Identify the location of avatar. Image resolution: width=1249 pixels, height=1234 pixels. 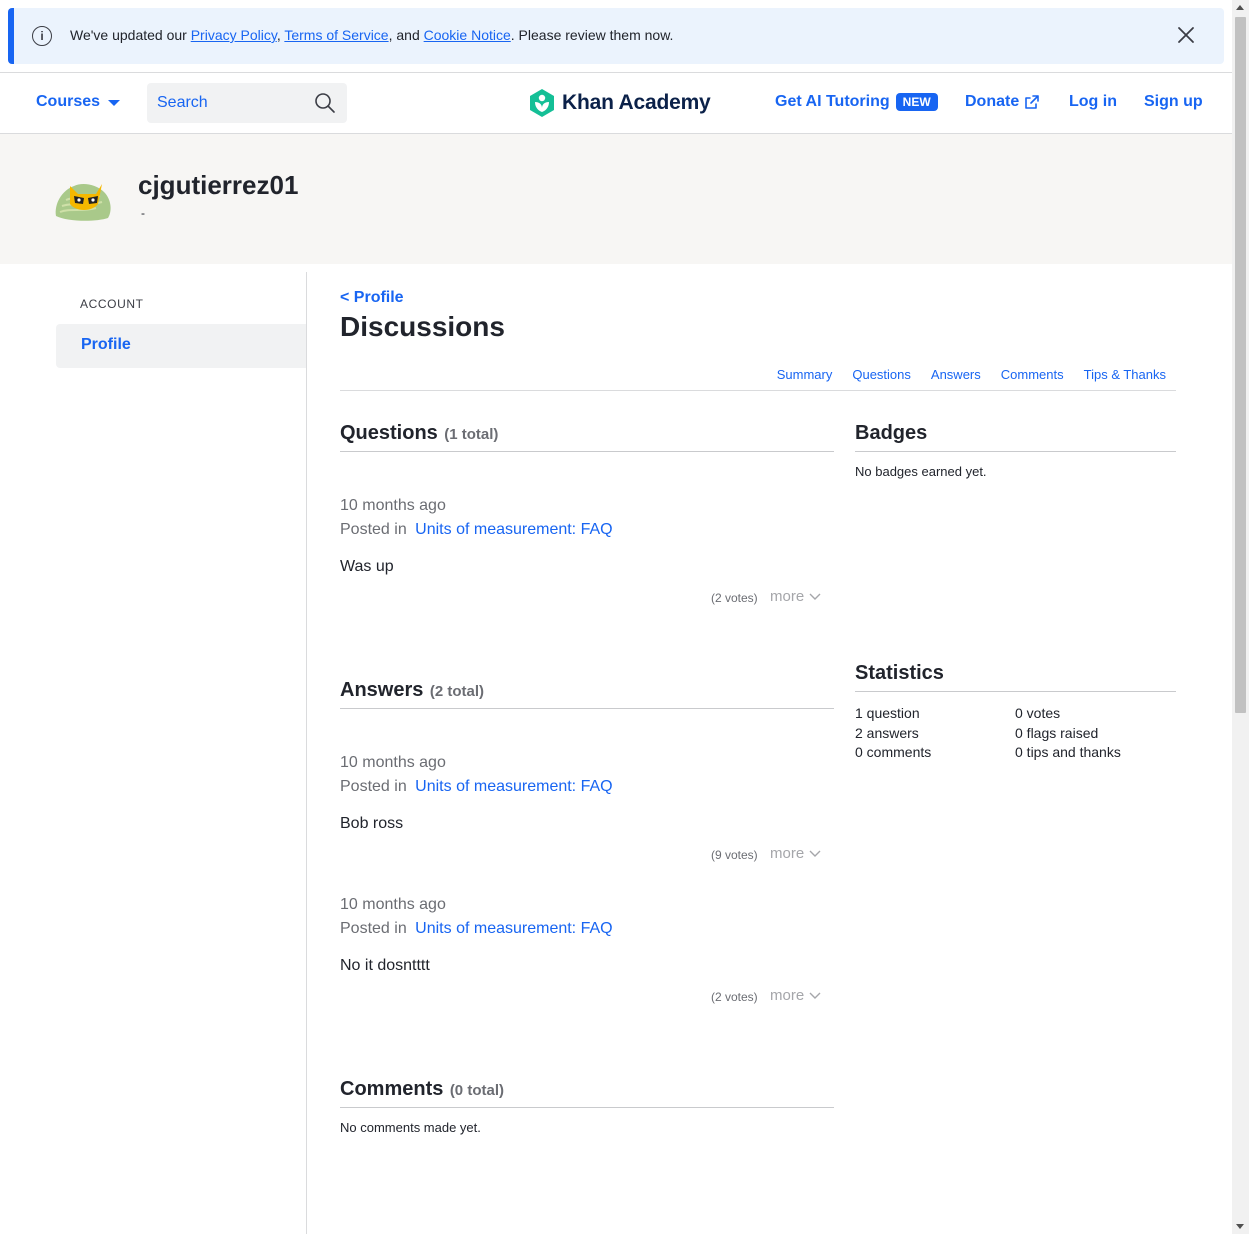
(83, 202).